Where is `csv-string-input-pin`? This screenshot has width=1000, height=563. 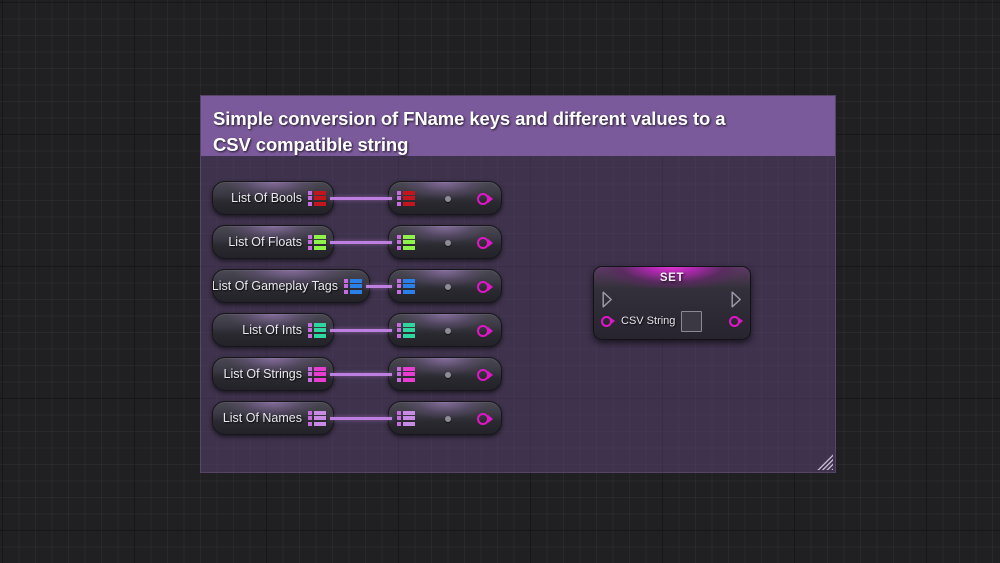
csv-string-input-pin is located at coordinates (608, 321).